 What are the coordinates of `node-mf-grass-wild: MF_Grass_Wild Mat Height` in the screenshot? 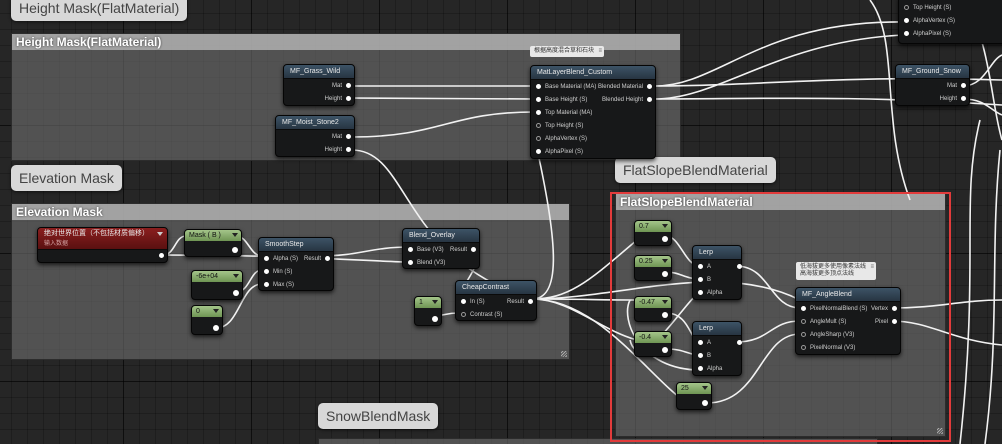 It's located at (319, 85).